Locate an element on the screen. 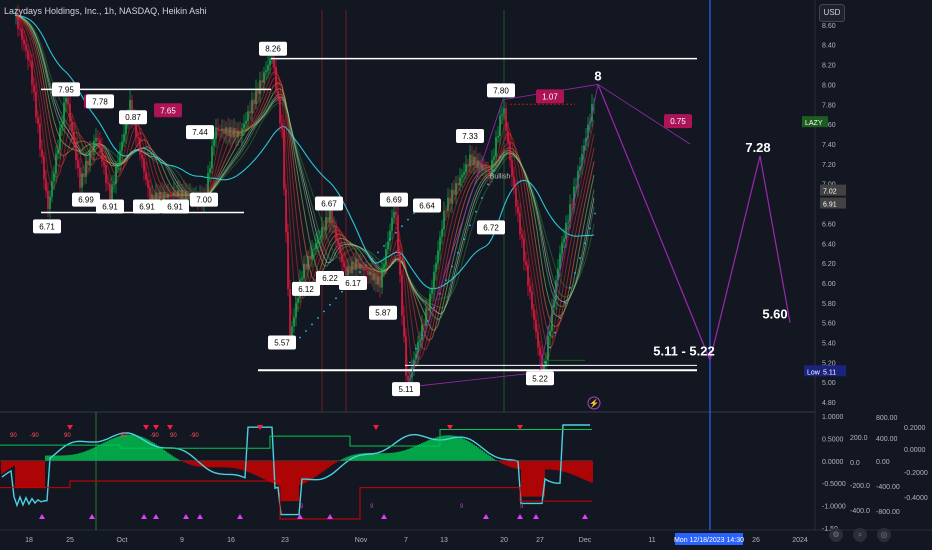 The image size is (932, 550). price-axis-tick: 5.80 is located at coordinates (829, 304).